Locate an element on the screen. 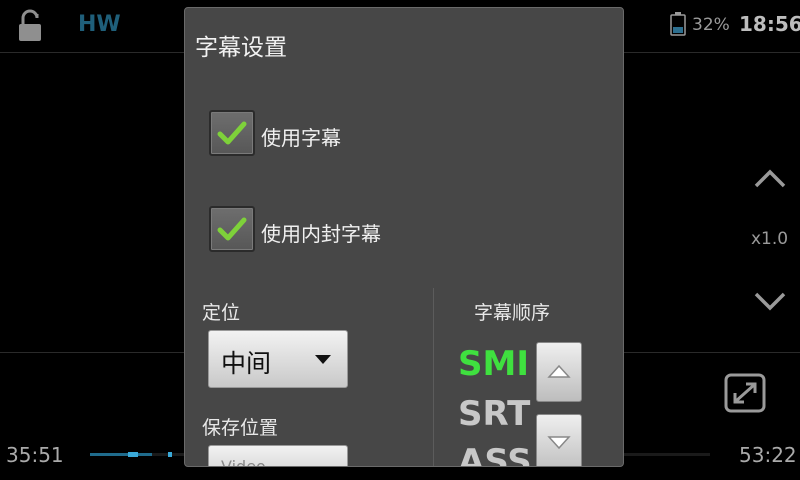 This screenshot has width=800, height=480. clock: 18:56 is located at coordinates (769, 24).